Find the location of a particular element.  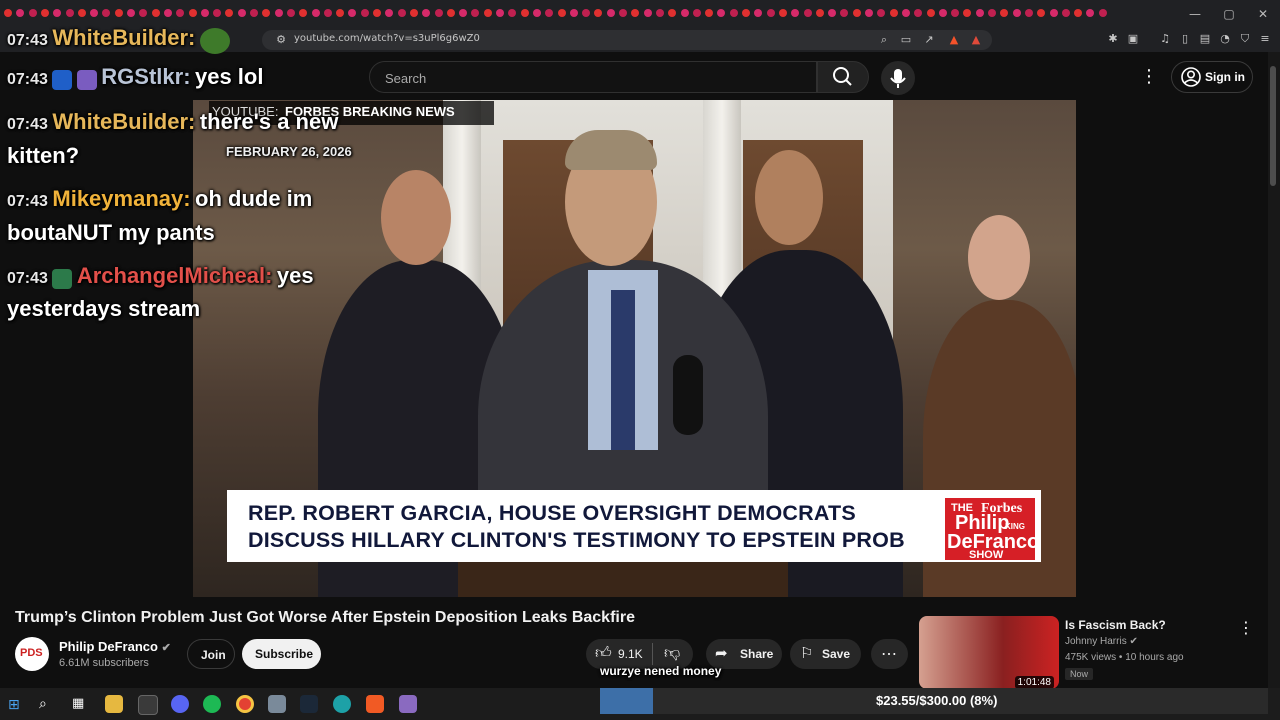

close-window-icon: ✕ is located at coordinates (1263, 14).